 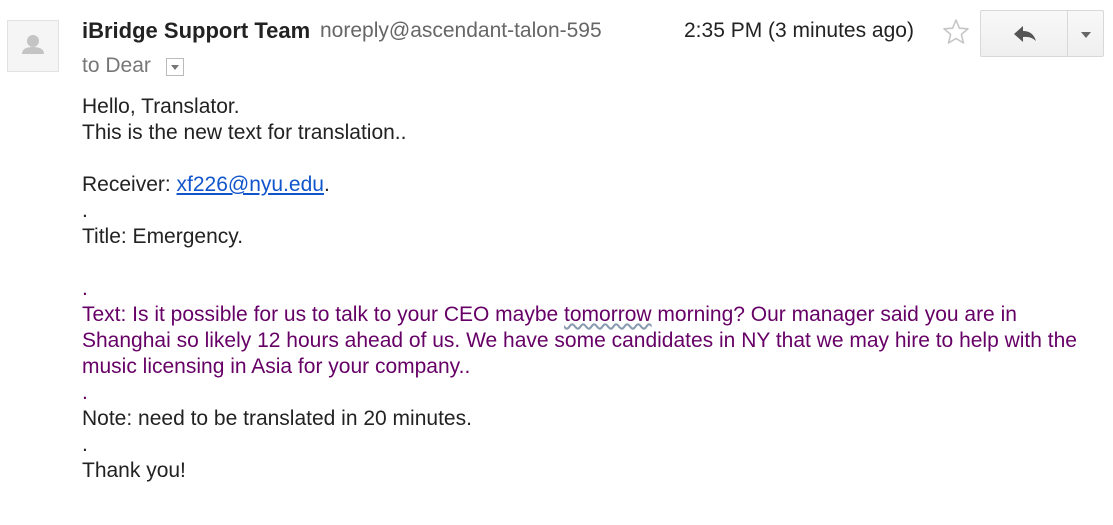 What do you see at coordinates (129, 184) in the screenshot?
I see `receiver-label: Receiver:` at bounding box center [129, 184].